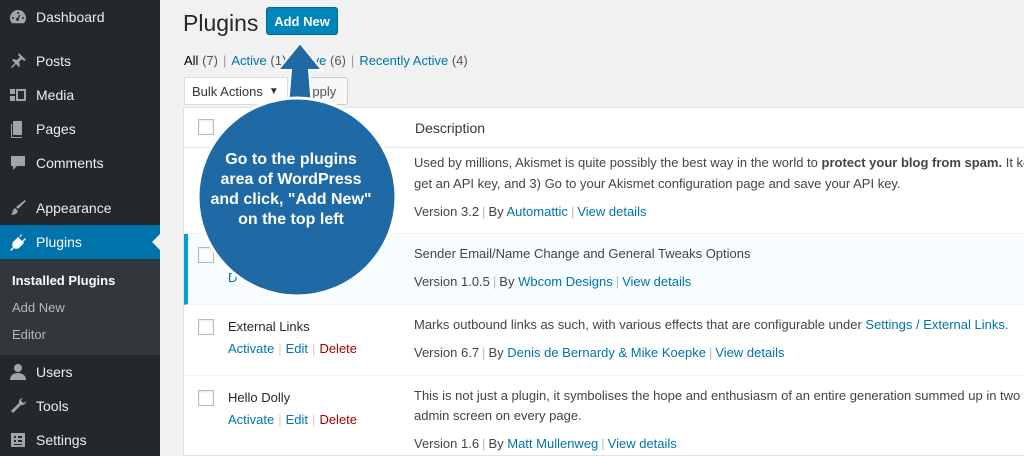  I want to click on add-new-button: Add New, so click(302, 21).